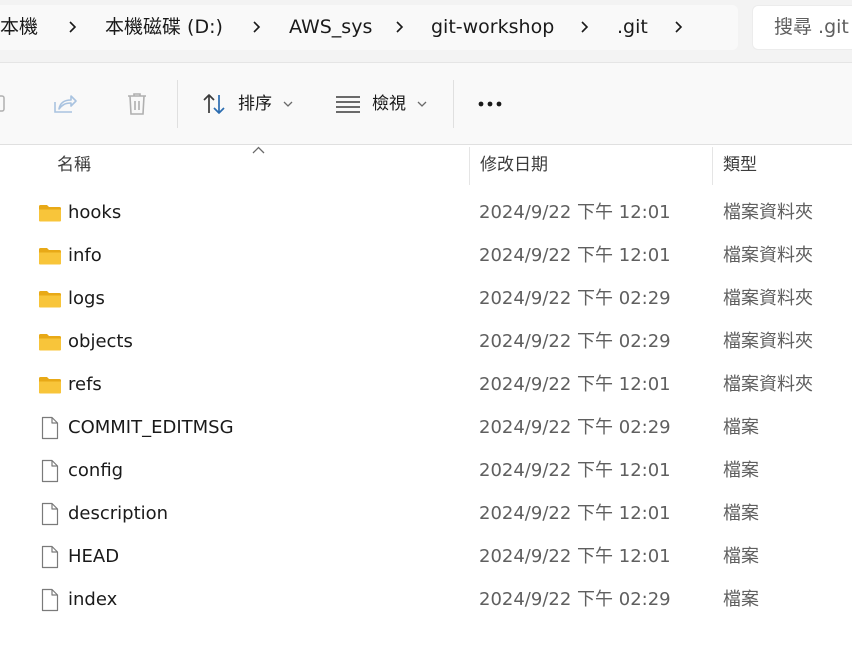 The image size is (852, 658). I want to click on file-name: objects, so click(100, 341).